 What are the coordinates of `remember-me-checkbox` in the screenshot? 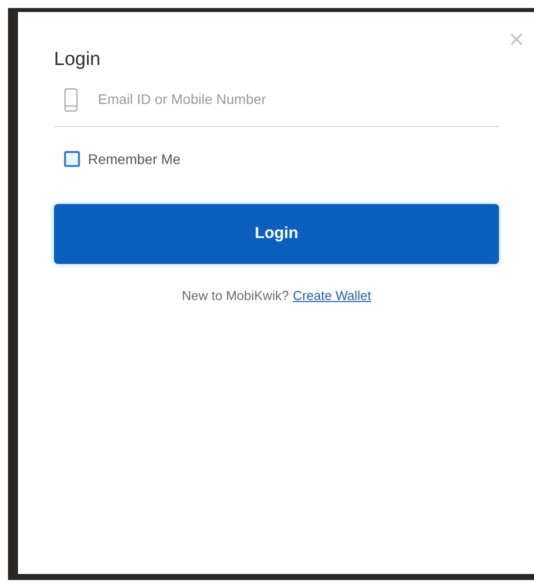 It's located at (72, 159).